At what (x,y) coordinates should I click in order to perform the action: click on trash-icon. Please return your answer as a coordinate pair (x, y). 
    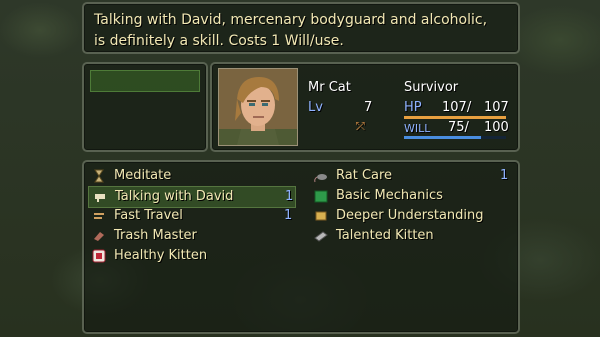
    Looking at the image, I should click on (99, 236).